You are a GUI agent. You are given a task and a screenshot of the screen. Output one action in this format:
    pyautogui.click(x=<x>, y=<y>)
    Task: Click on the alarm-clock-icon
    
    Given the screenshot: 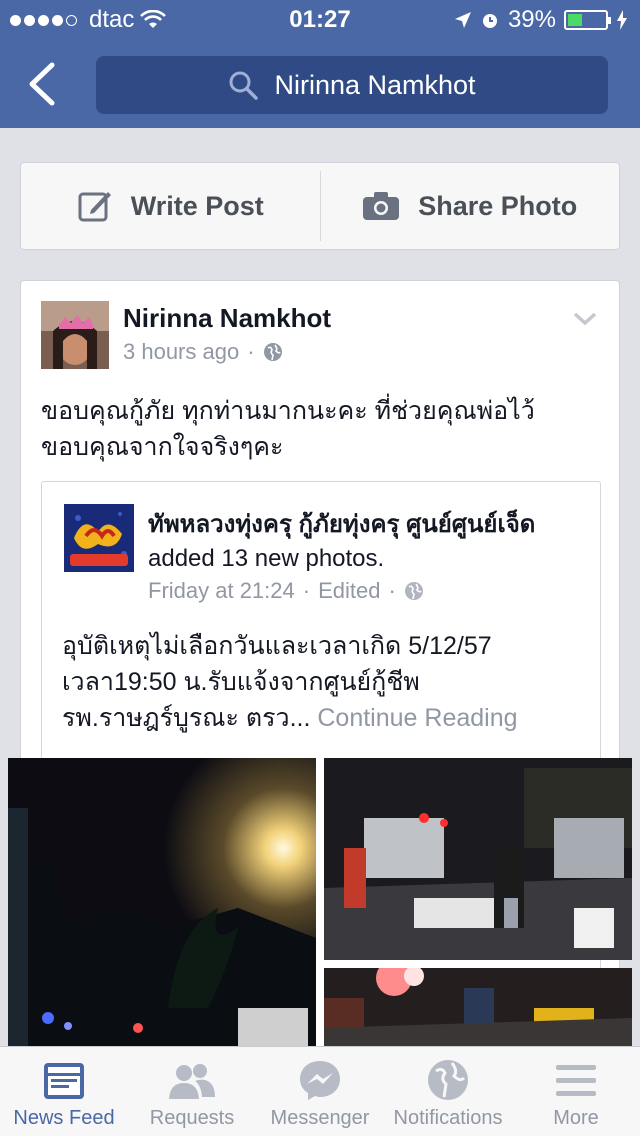 What is the action you would take?
    pyautogui.click(x=489, y=21)
    